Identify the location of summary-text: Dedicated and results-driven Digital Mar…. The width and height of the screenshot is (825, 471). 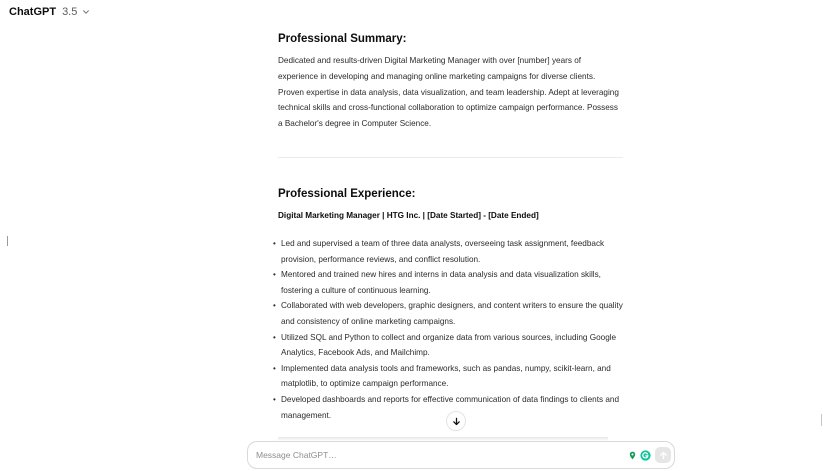
(448, 92).